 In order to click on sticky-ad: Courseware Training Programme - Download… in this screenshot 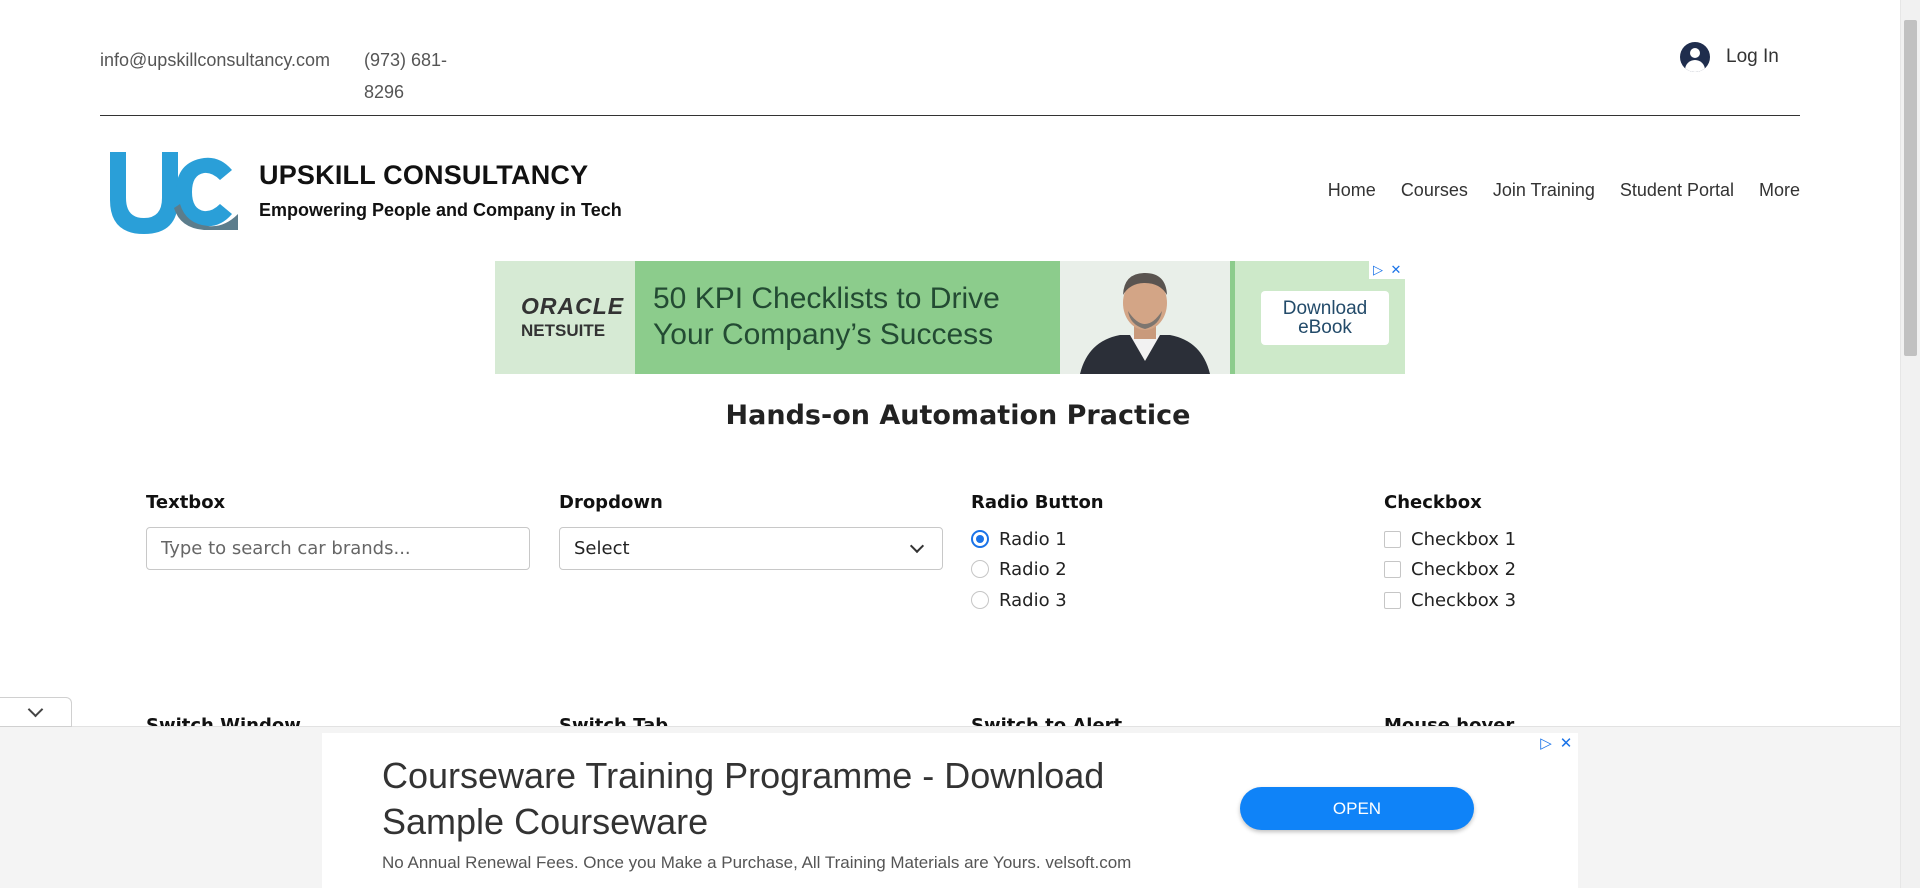, I will do `click(950, 810)`.